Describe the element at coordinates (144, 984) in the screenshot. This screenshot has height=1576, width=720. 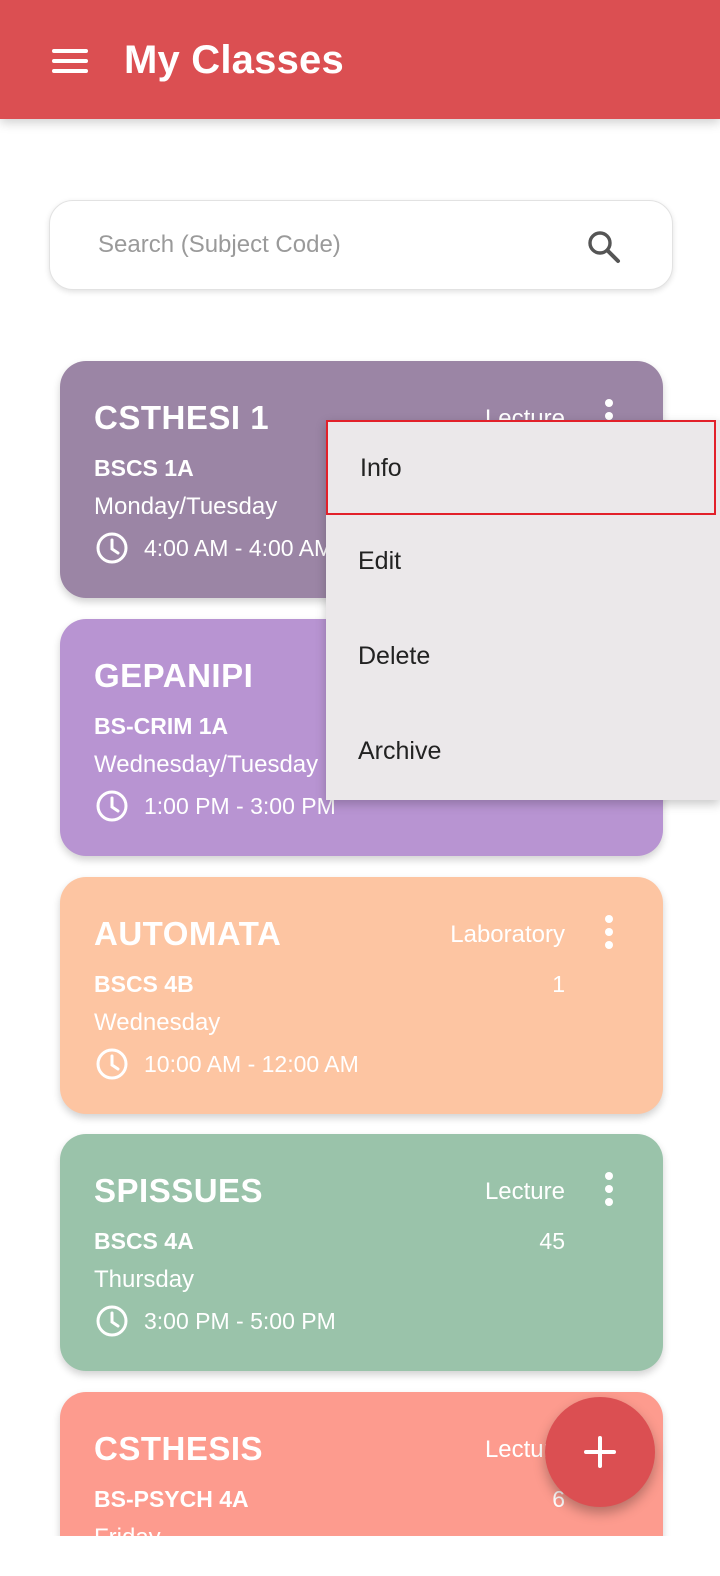
I see `class-section: BSCS 4B` at that location.